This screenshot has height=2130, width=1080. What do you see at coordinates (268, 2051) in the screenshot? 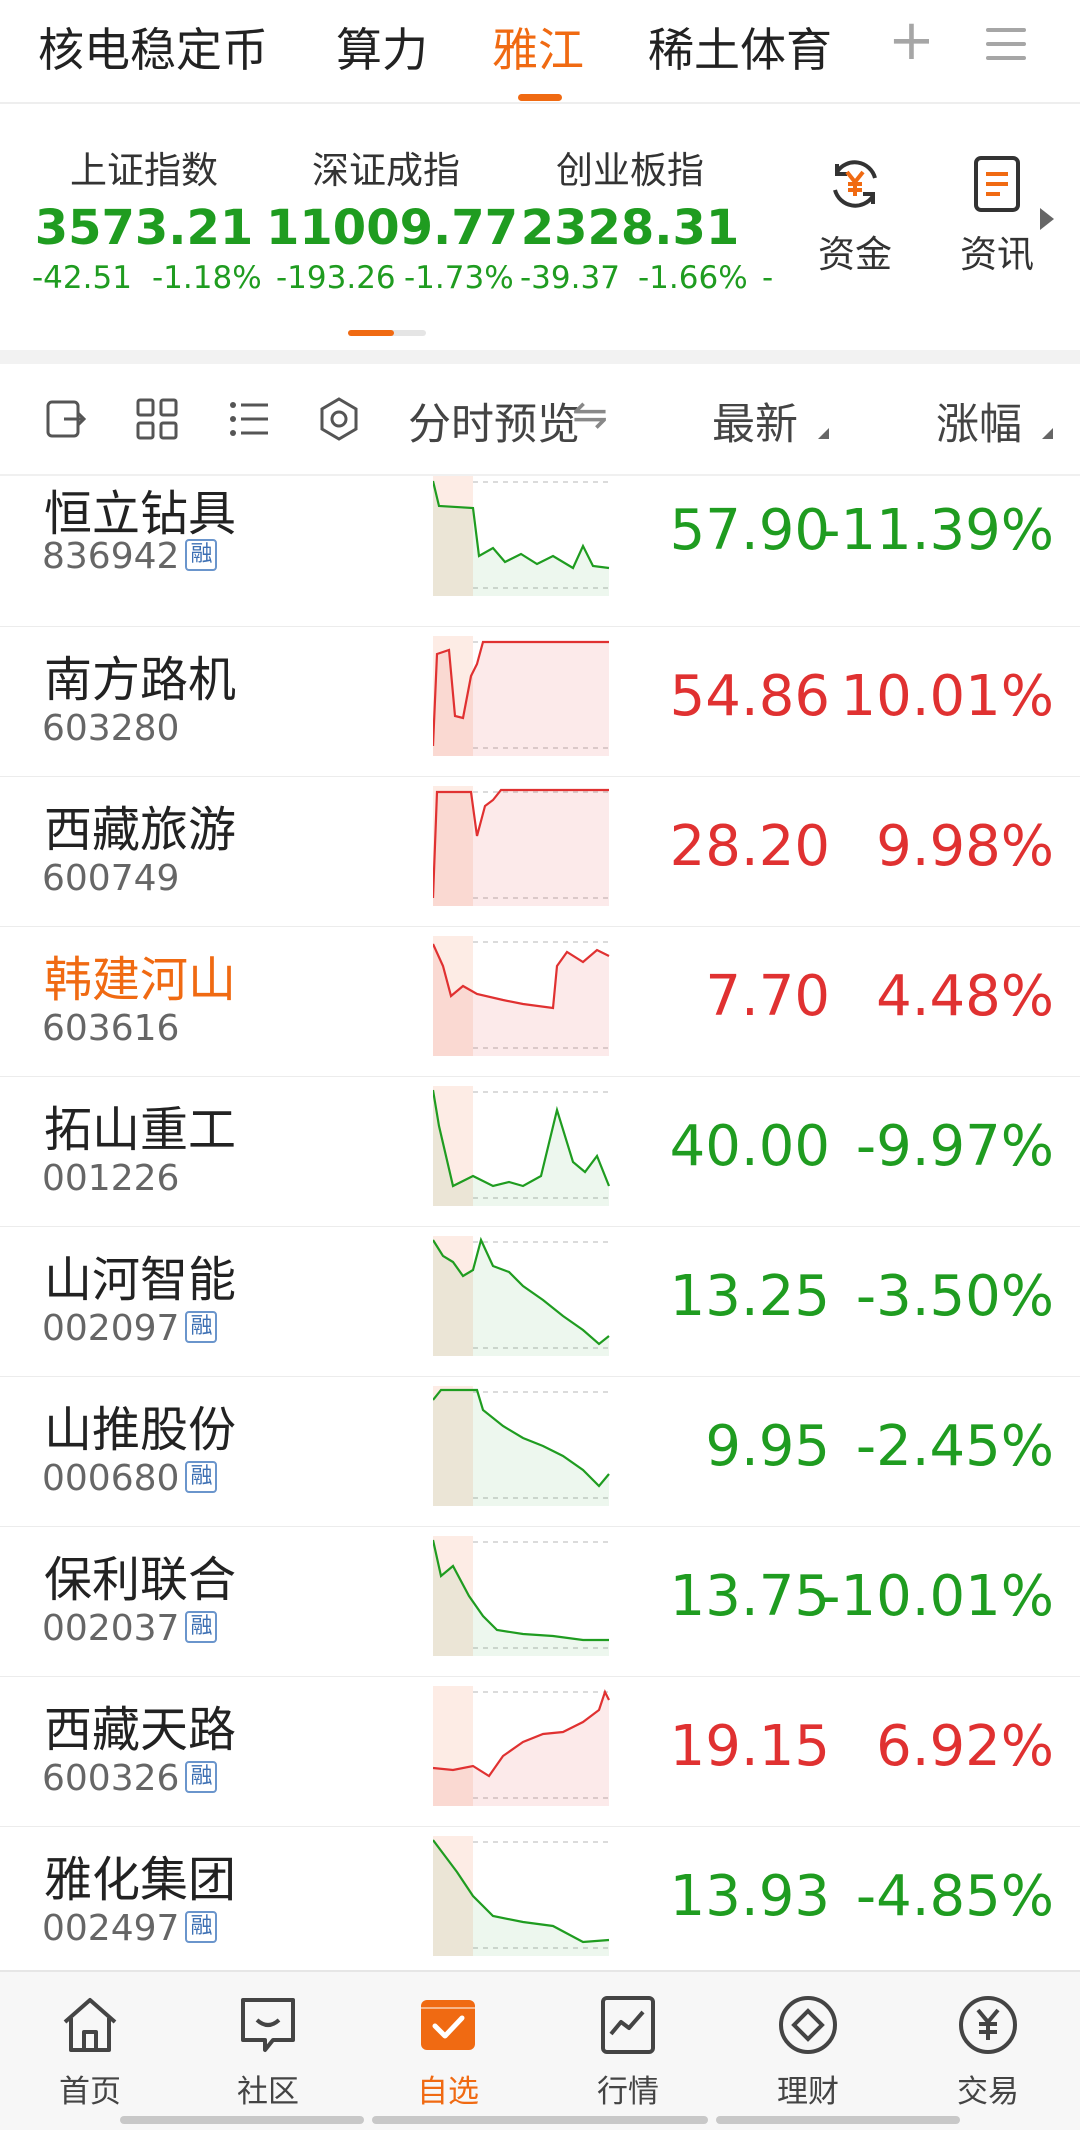
I see `nav-community: 社区` at bounding box center [268, 2051].